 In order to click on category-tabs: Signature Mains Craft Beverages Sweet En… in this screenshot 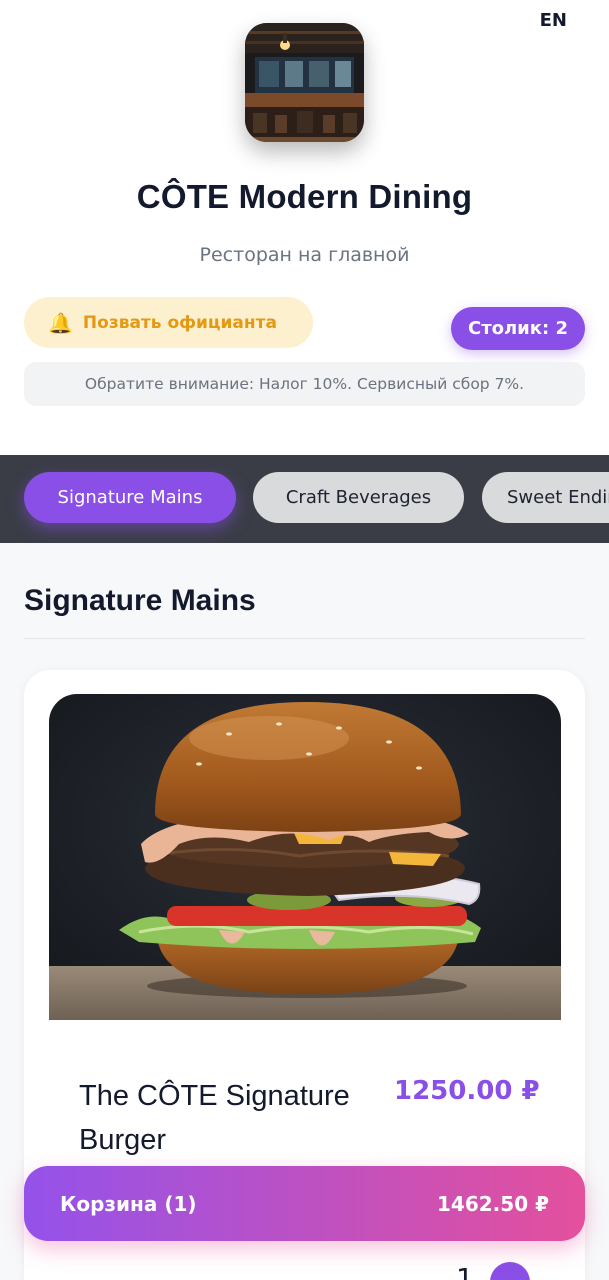, I will do `click(304, 499)`.